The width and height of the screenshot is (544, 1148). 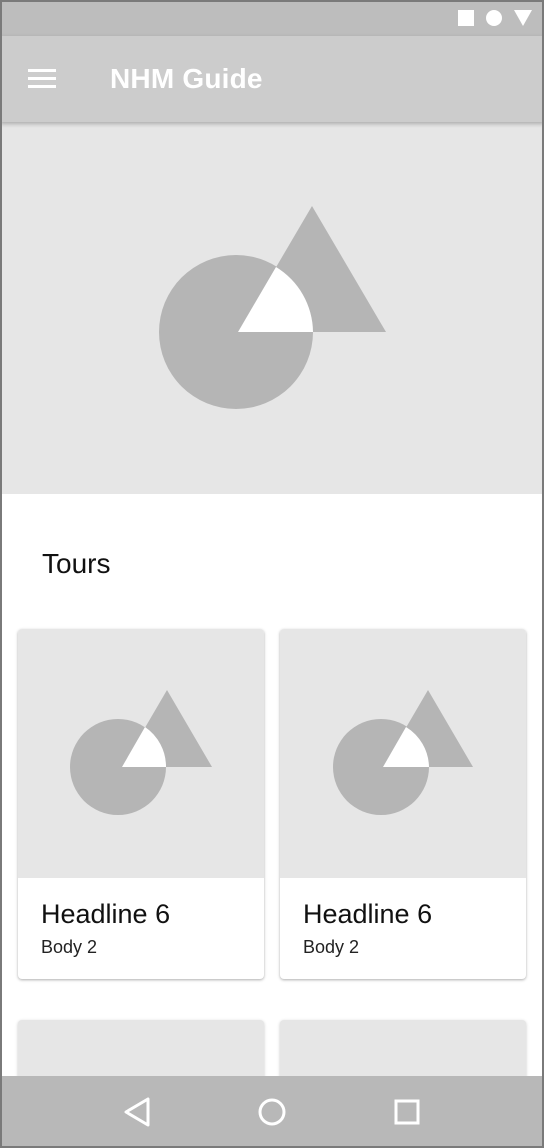 What do you see at coordinates (272, 18) in the screenshot?
I see `status-bar` at bounding box center [272, 18].